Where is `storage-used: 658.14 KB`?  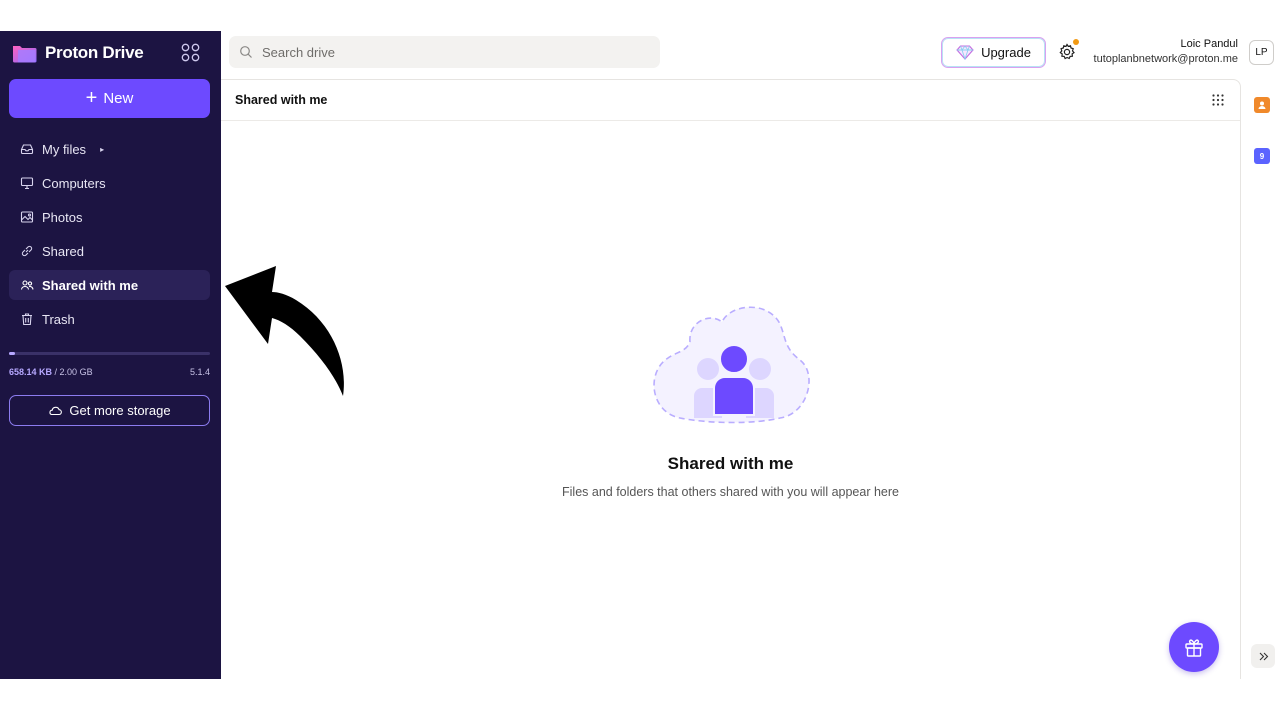 storage-used: 658.14 KB is located at coordinates (31, 372).